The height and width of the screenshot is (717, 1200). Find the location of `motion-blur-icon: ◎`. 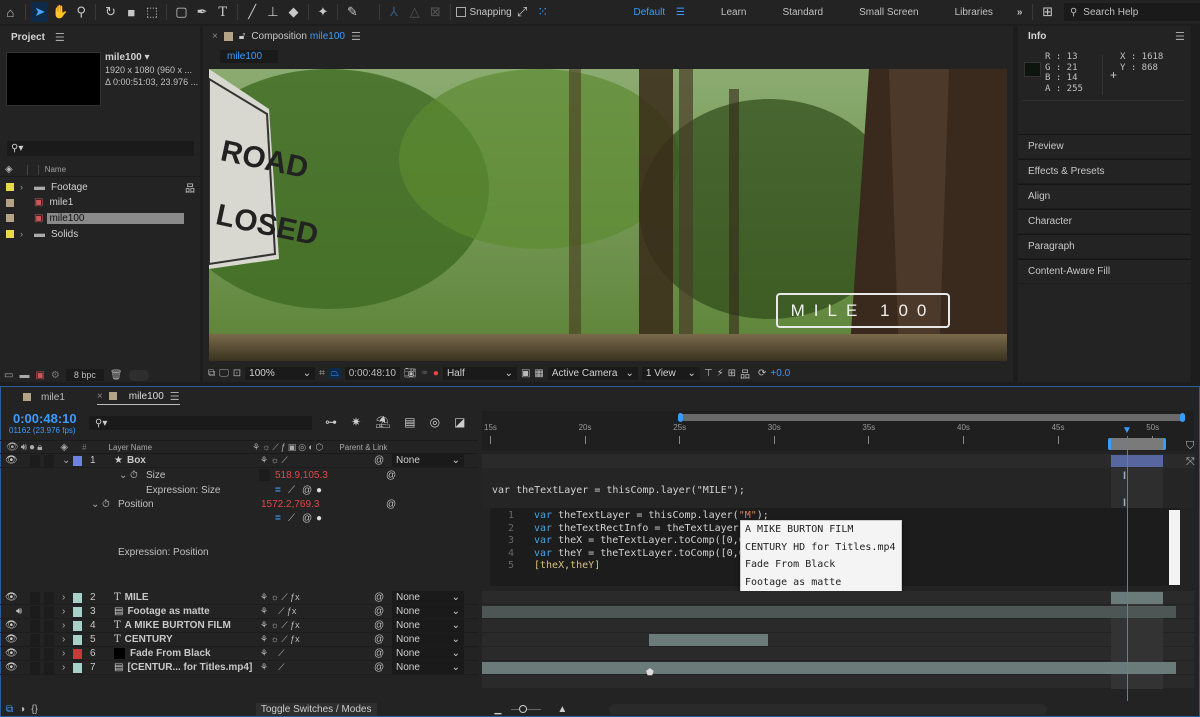

motion-blur-icon: ◎ is located at coordinates (435, 422).